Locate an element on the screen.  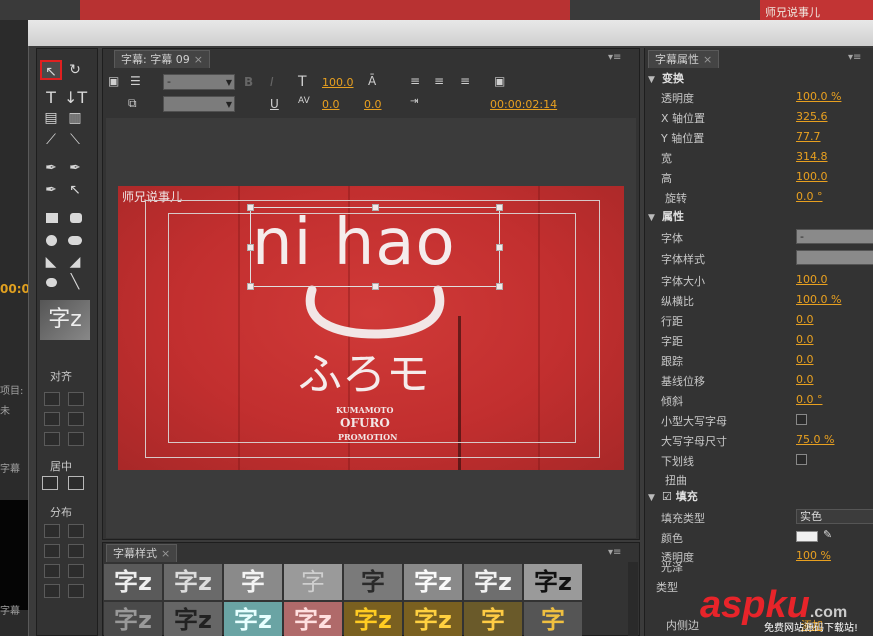
underline-checkbox is located at coordinates (801, 459).